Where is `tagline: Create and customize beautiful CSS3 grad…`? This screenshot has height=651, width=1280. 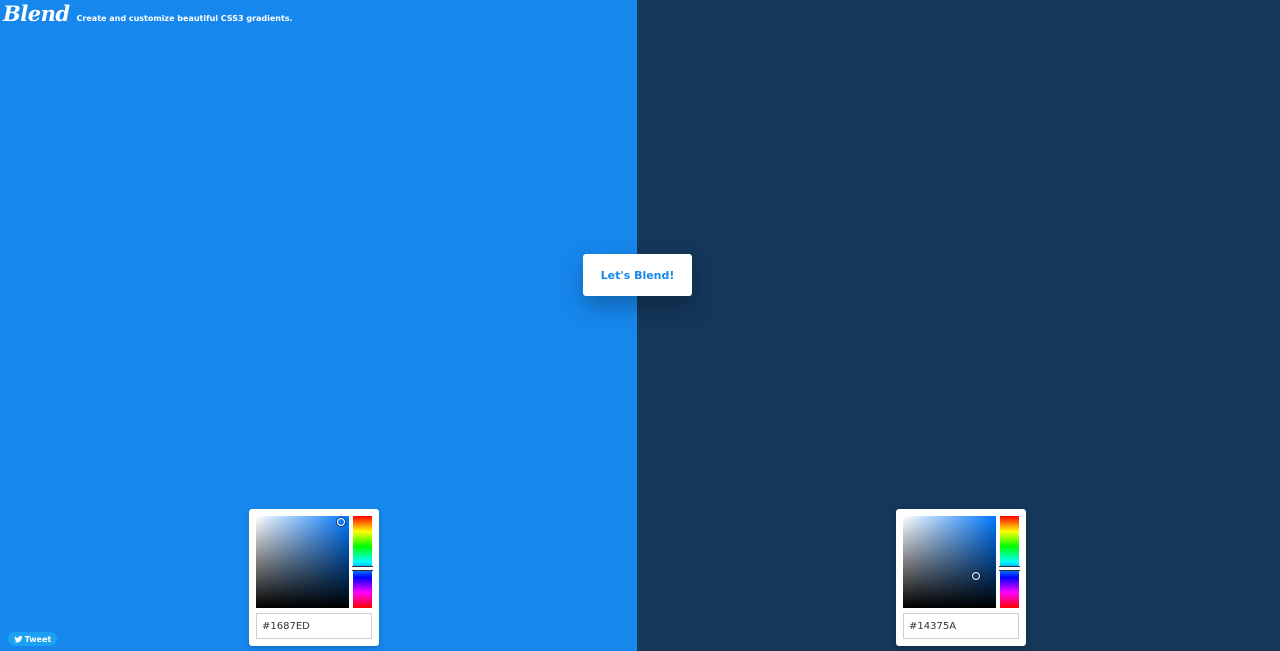 tagline: Create and customize beautiful CSS3 grad… is located at coordinates (184, 18).